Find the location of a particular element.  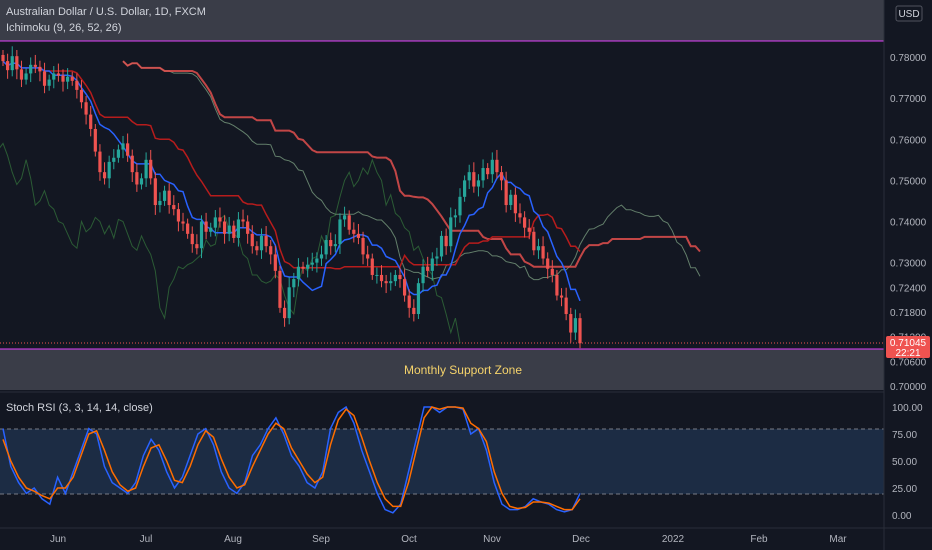

time-tick-label: Mar is located at coordinates (838, 539).